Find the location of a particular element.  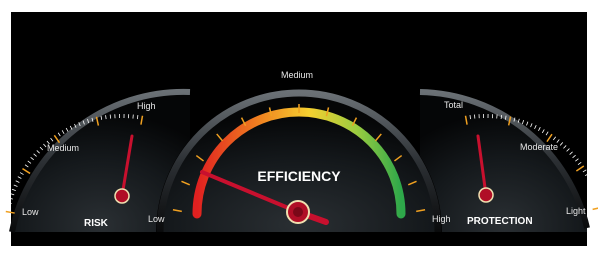

risk-needle-hub is located at coordinates (122, 196).